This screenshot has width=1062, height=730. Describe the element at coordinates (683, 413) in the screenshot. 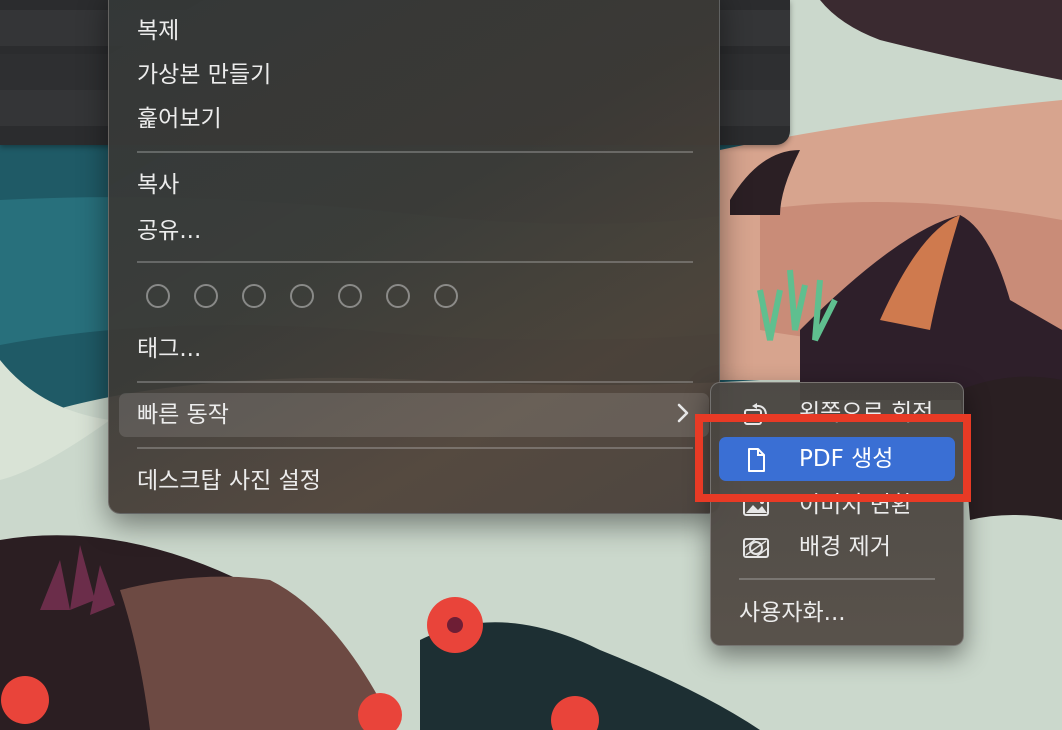

I see `chevron-right-icon` at that location.